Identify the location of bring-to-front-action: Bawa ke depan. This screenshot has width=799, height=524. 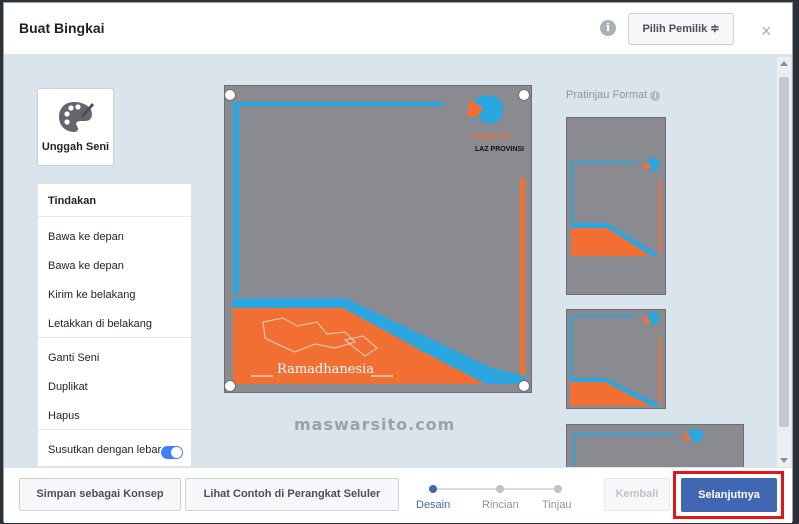
(114, 260).